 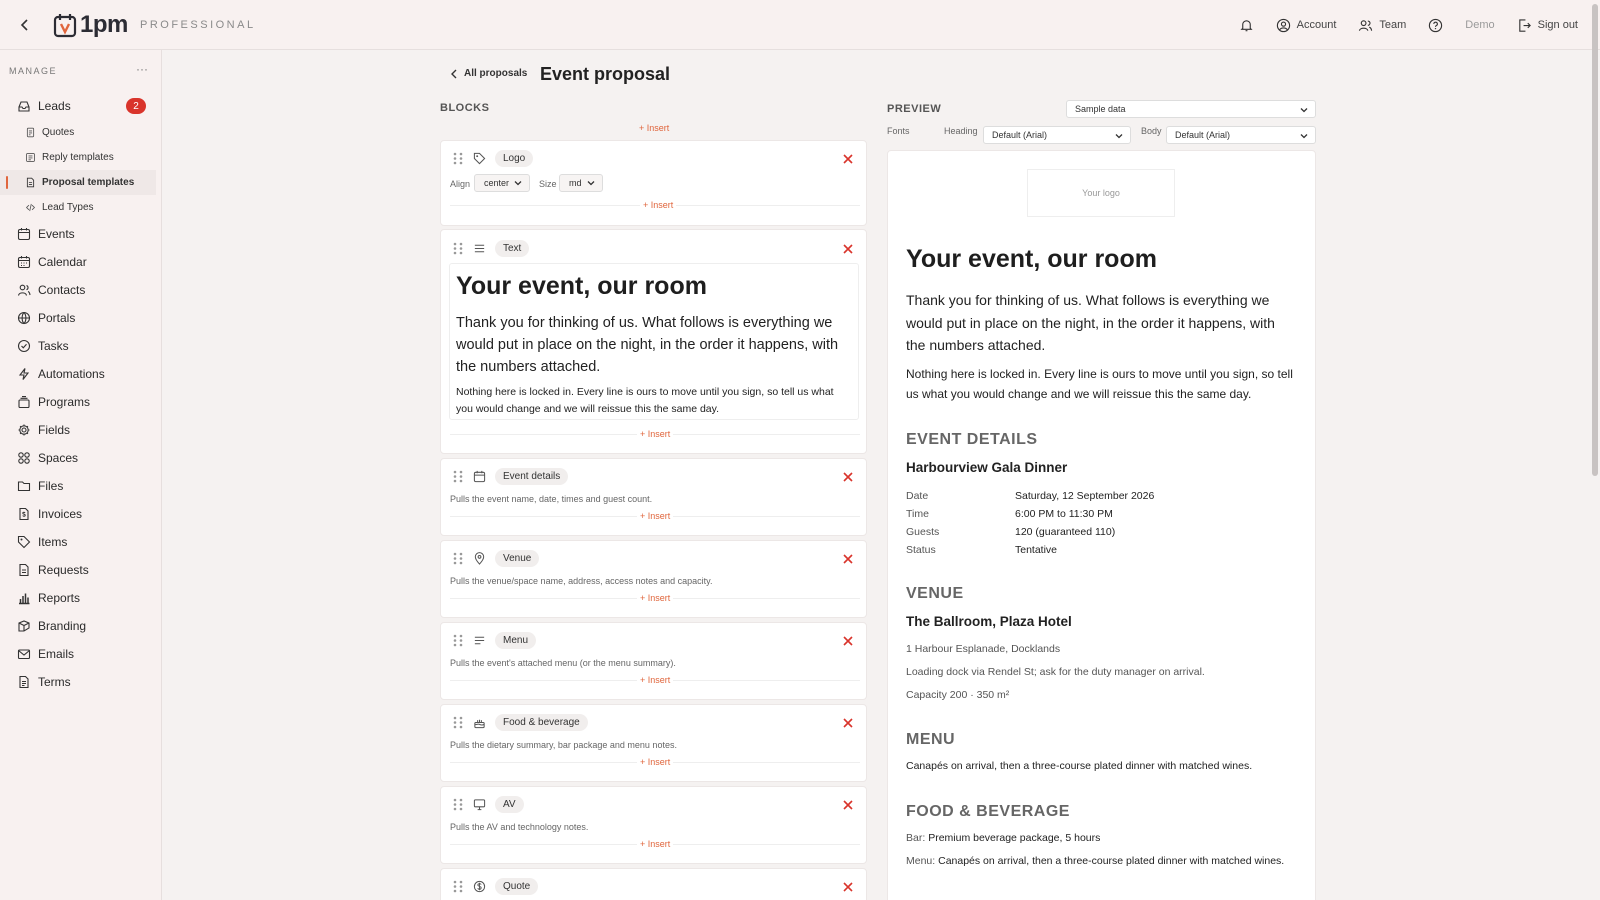 What do you see at coordinates (581, 183) in the screenshot?
I see `size-select: md` at bounding box center [581, 183].